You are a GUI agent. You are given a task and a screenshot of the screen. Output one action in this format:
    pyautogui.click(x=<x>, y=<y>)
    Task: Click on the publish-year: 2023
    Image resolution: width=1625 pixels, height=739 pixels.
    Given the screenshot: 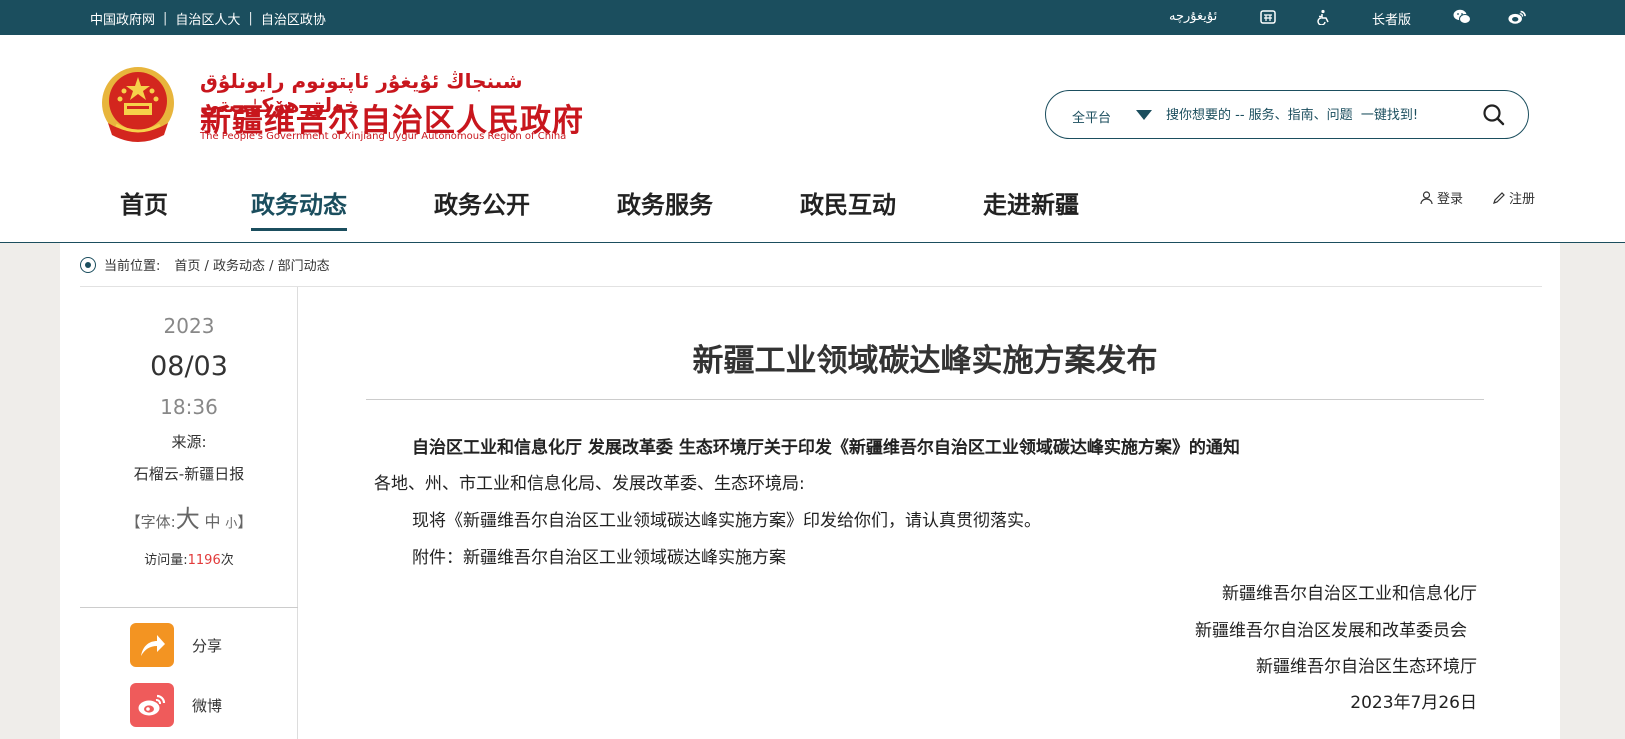 What is the action you would take?
    pyautogui.click(x=189, y=326)
    